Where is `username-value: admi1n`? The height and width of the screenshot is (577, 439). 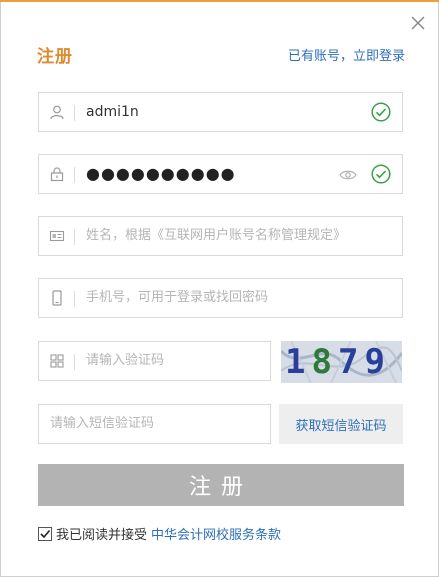
username-value: admi1n is located at coordinates (112, 112).